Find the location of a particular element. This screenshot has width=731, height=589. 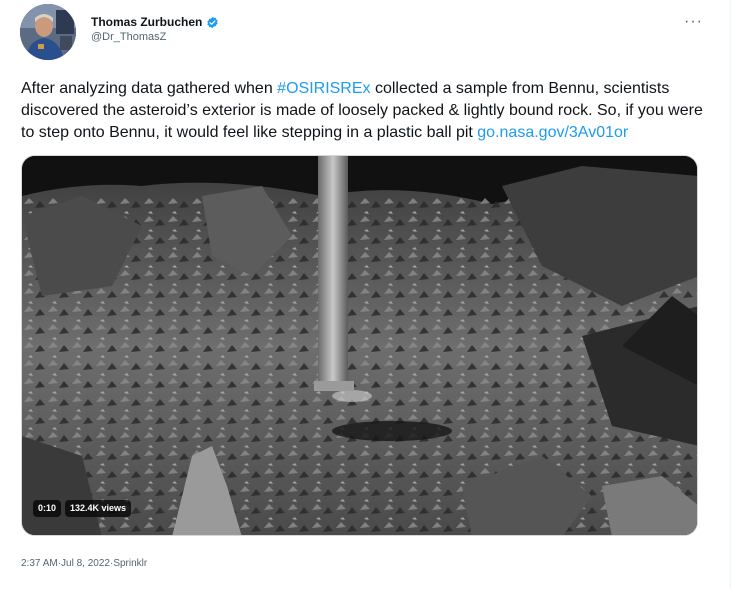

url-link: go.nasa.gov/3Av01or is located at coordinates (552, 132).